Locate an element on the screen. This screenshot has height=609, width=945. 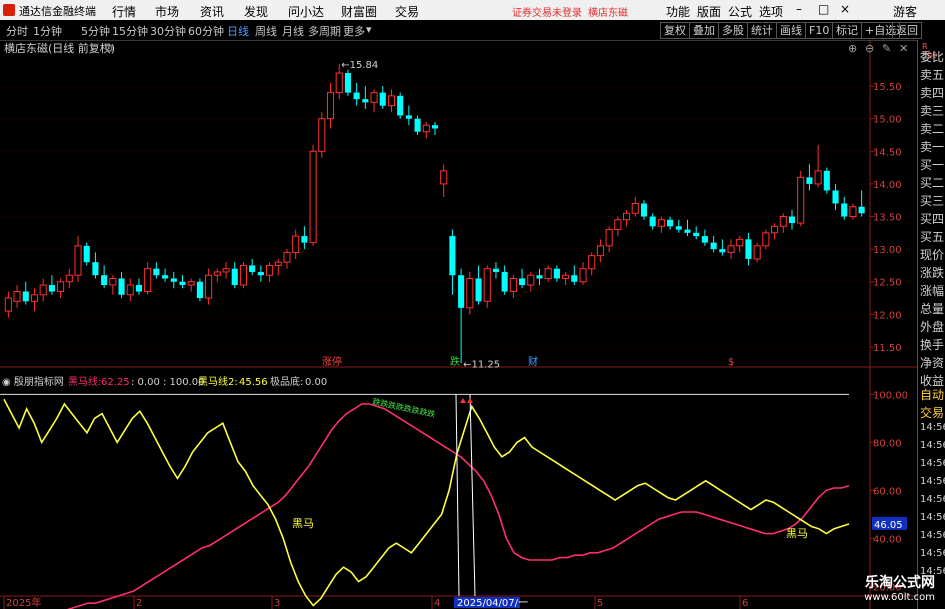
event-marker: 财 is located at coordinates (533, 361).